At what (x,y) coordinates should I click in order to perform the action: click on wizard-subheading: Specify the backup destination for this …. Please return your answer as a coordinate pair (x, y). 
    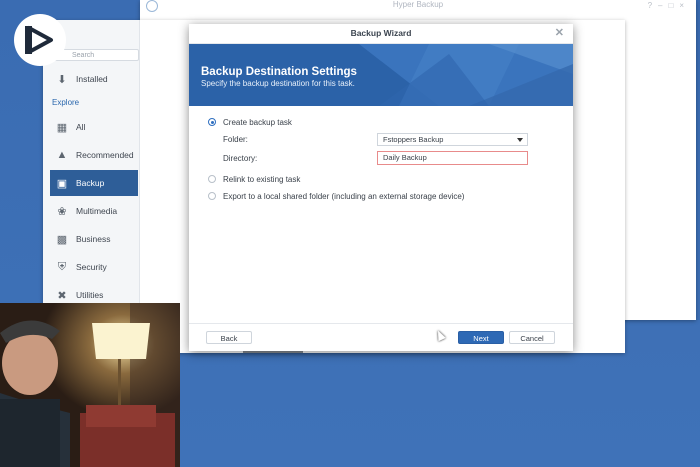
    Looking at the image, I should click on (278, 83).